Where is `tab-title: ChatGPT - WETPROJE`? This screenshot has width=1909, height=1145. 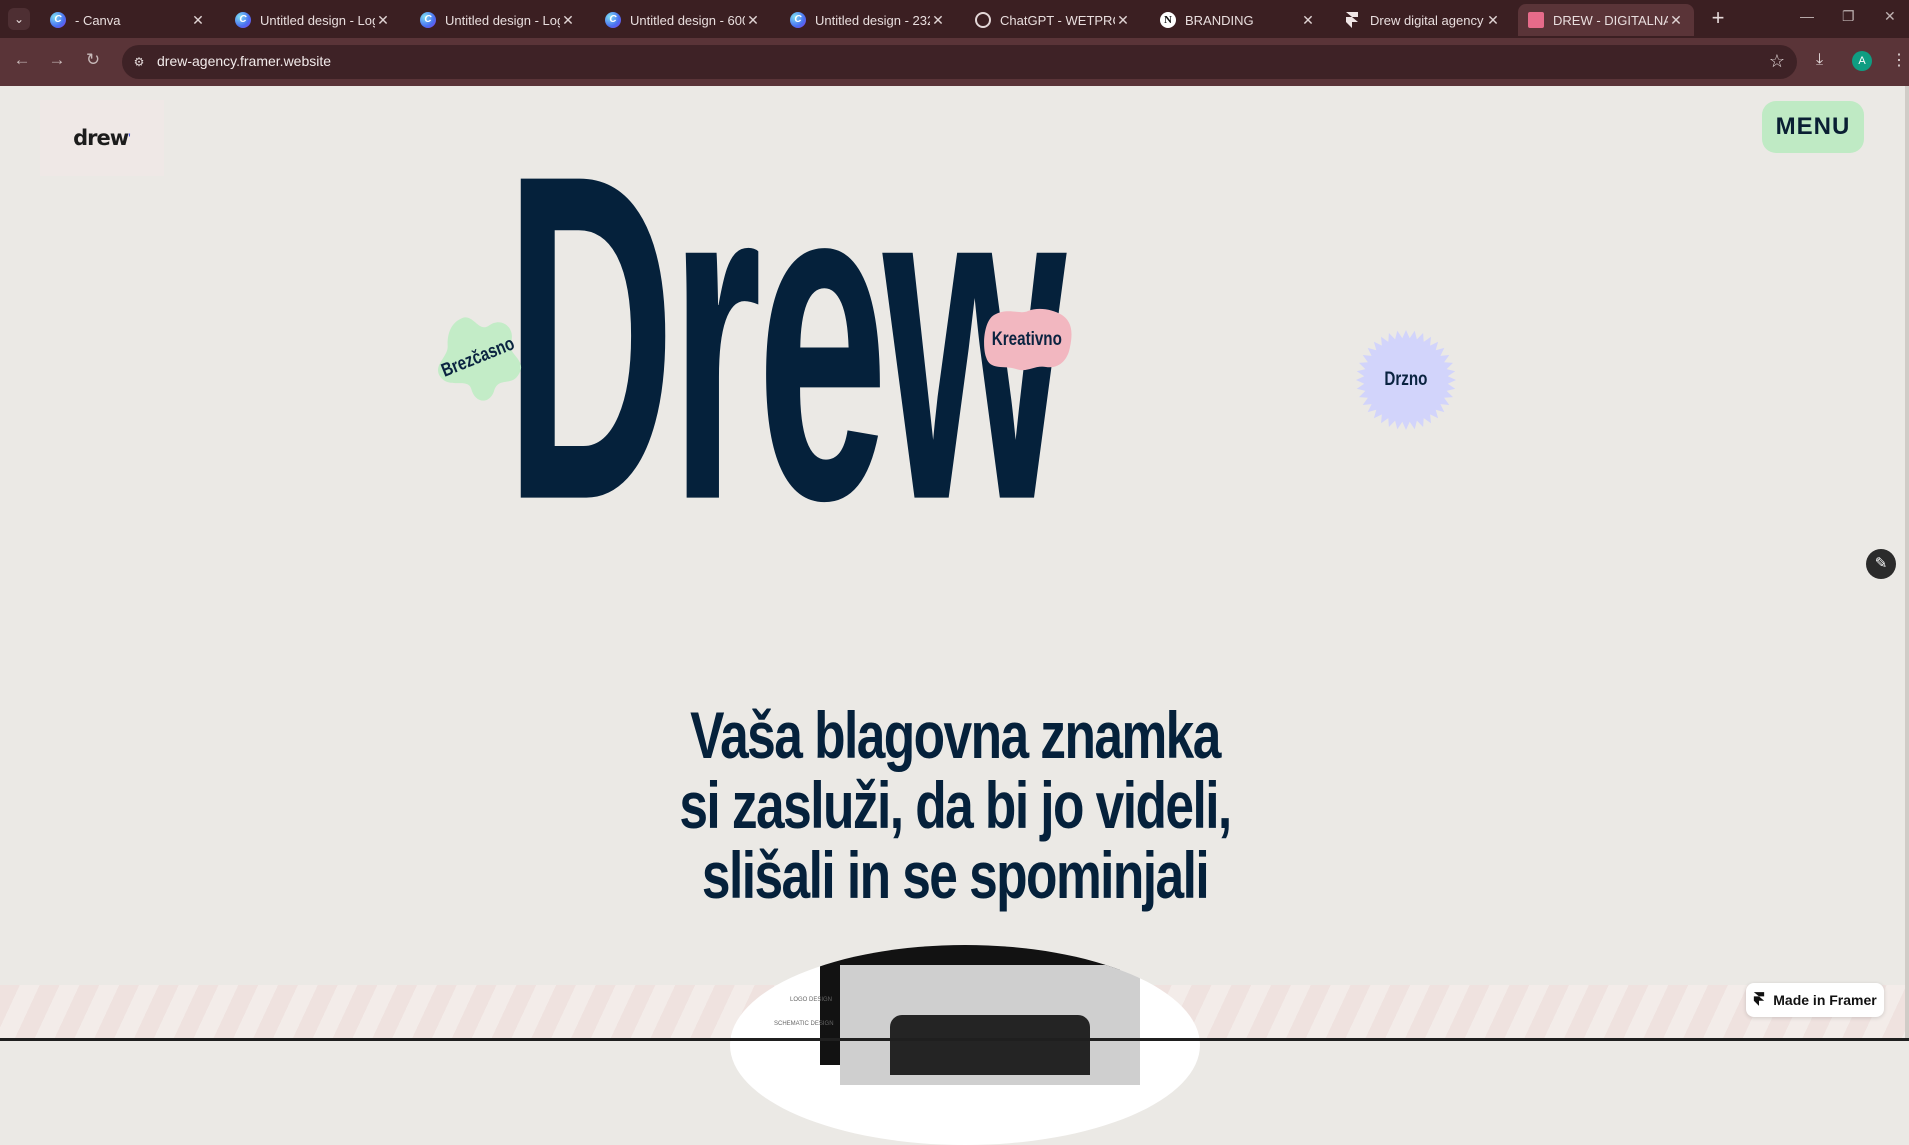
tab-title: ChatGPT - WETPROJE is located at coordinates (1057, 20).